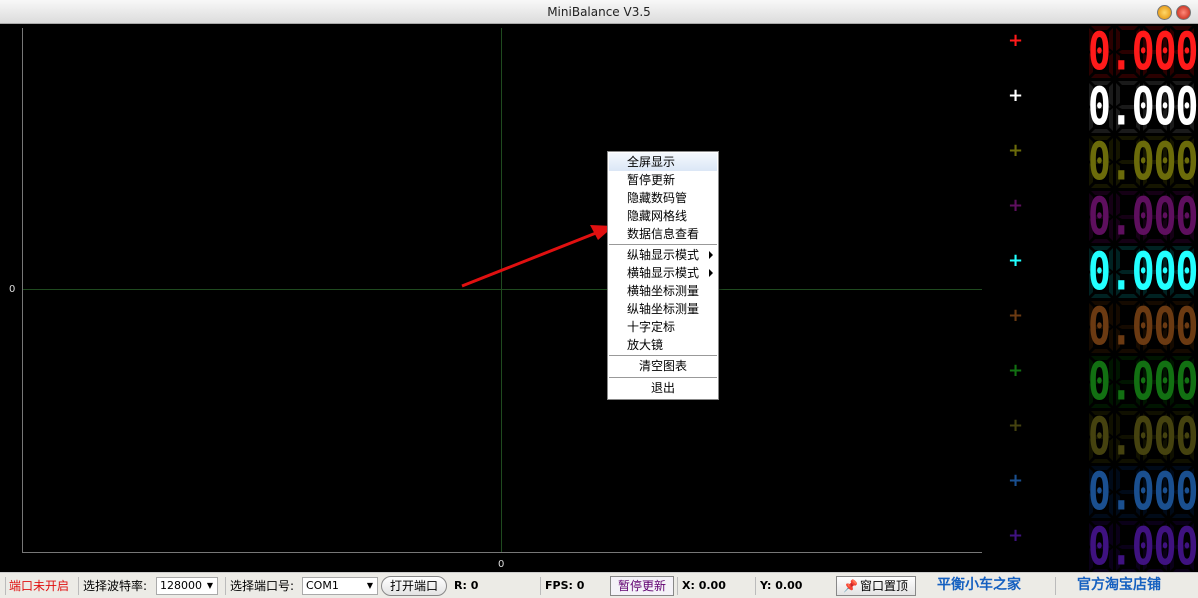  I want to click on port-label: 选择端口号:, so click(262, 586).